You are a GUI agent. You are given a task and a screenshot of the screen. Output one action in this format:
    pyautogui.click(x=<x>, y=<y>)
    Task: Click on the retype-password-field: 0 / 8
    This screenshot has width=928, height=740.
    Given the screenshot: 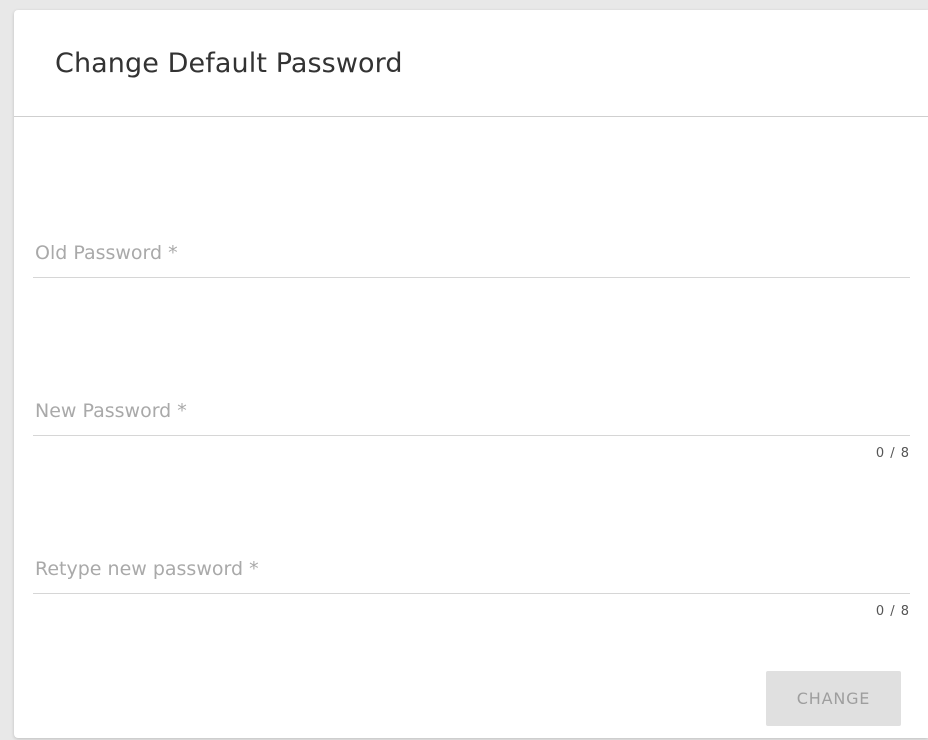 What is the action you would take?
    pyautogui.click(x=471, y=584)
    